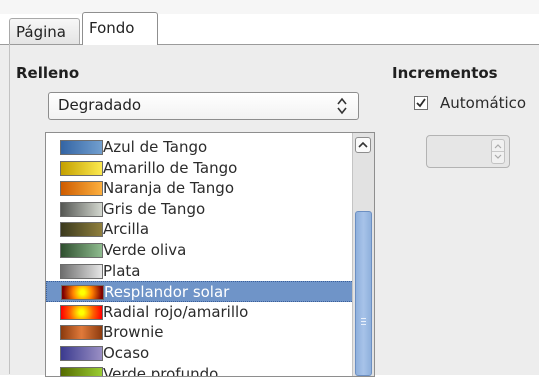 Image resolution: width=539 pixels, height=377 pixels. I want to click on list-item: Arcilla, so click(200, 229).